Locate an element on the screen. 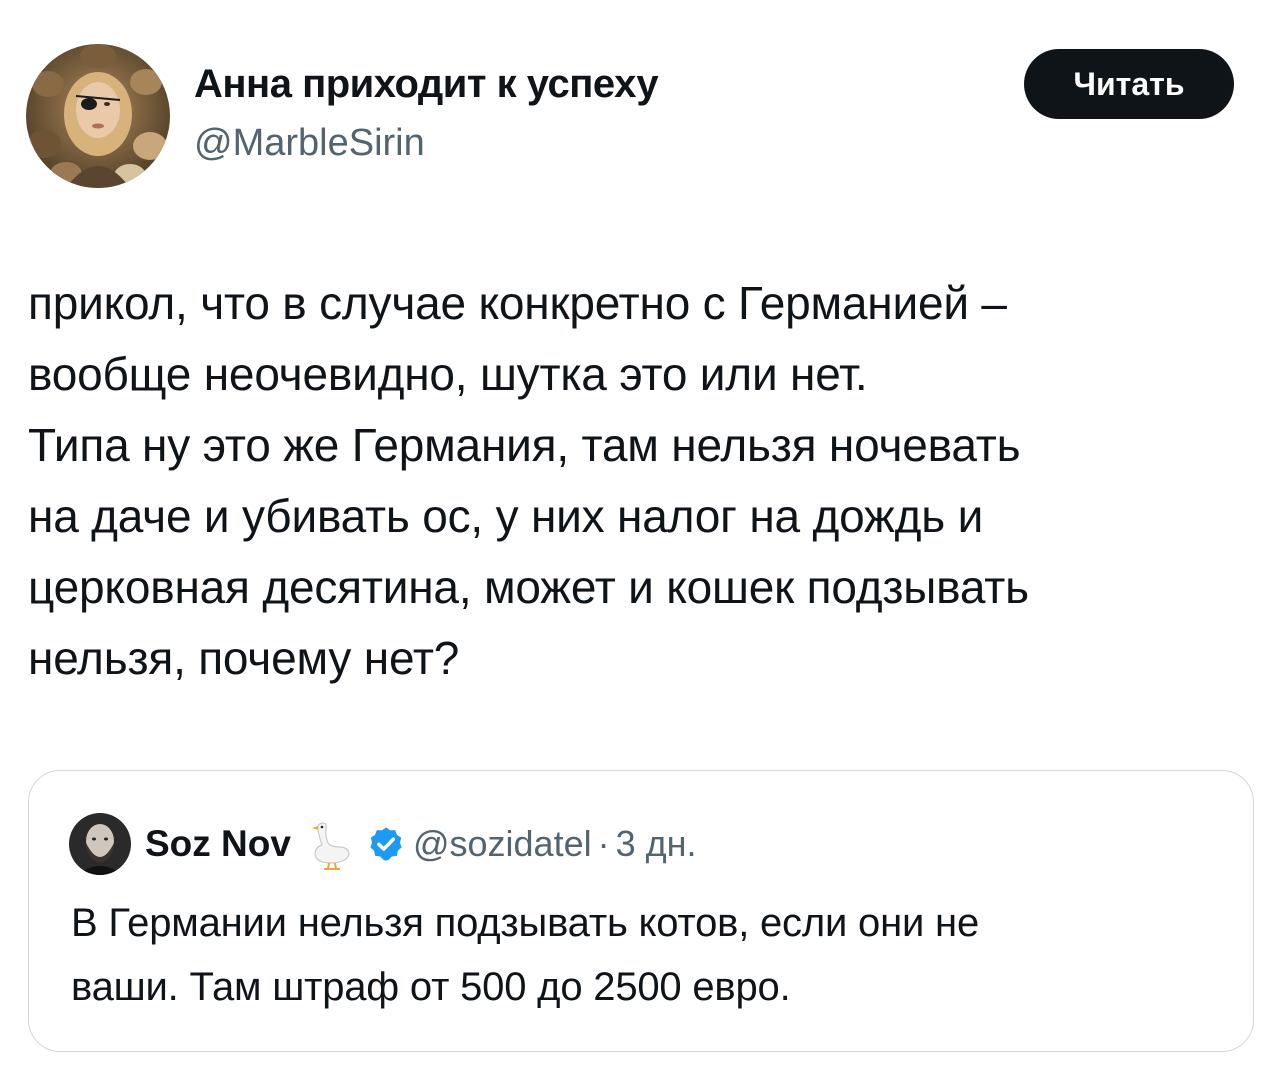 This screenshot has height=1069, width=1284. tweet-line: нельзя, почему нет? is located at coordinates (244, 658).